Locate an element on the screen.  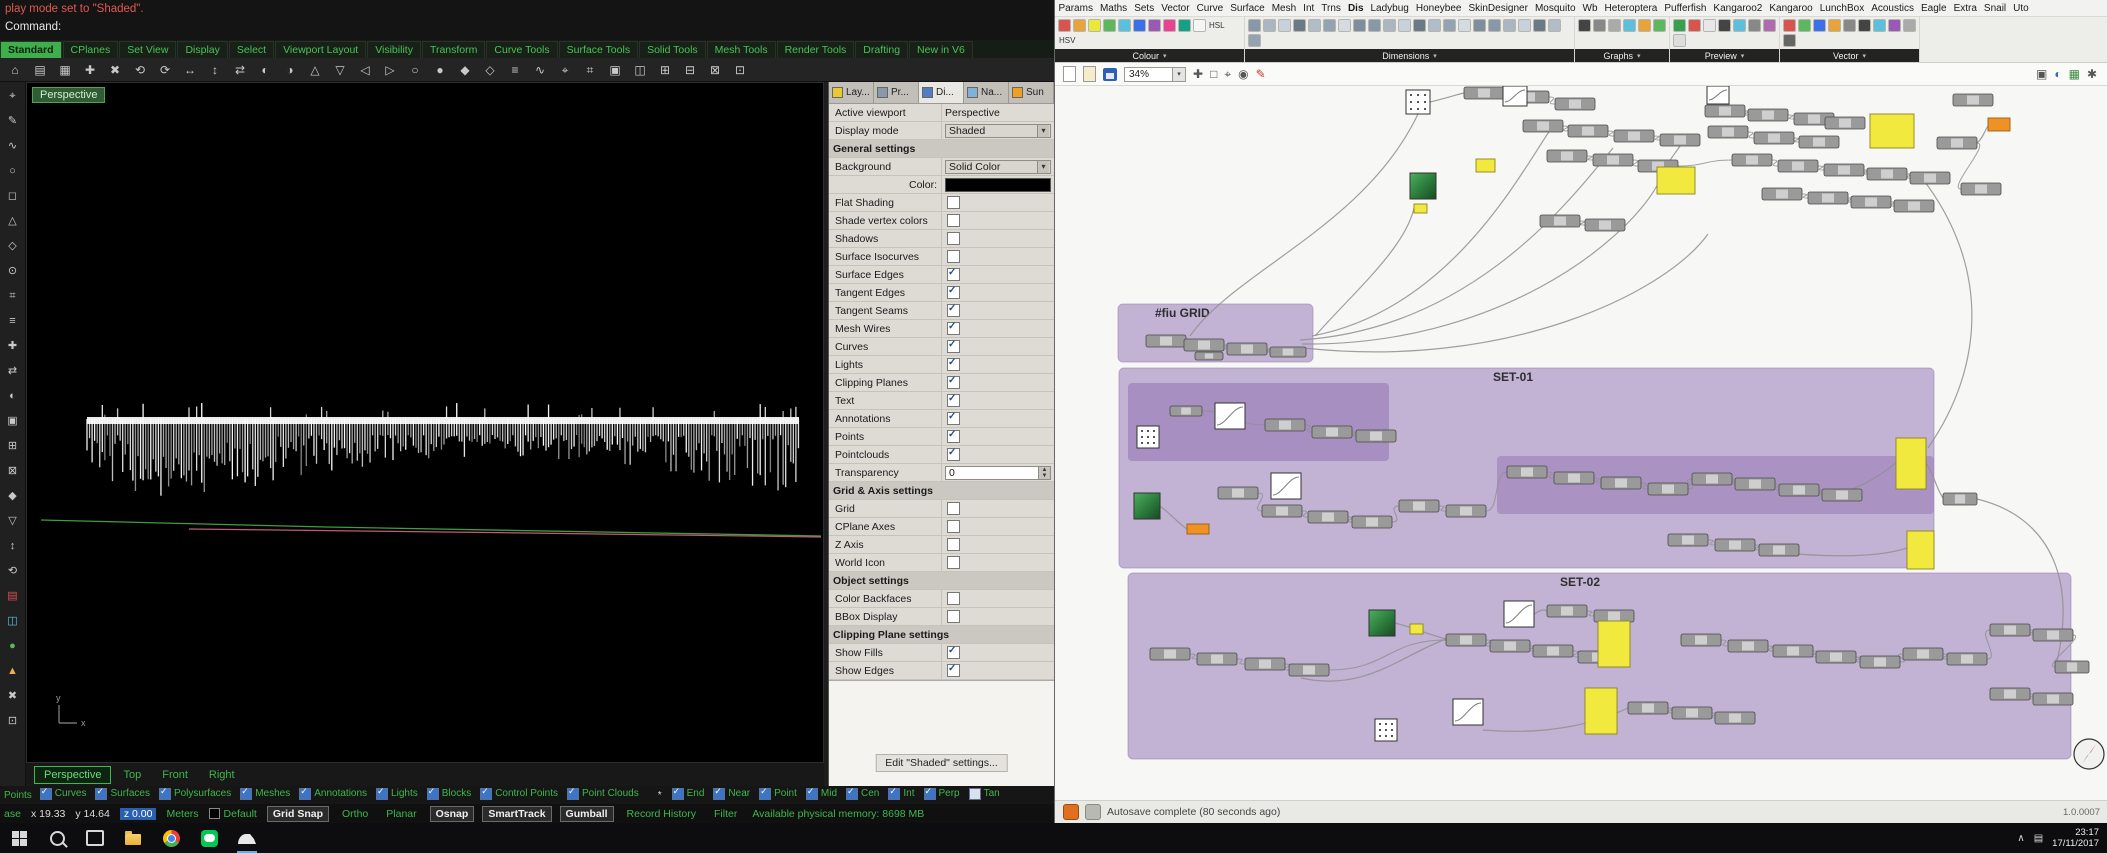
toolbar-icon-25: ◫ is located at coordinates (640, 70).